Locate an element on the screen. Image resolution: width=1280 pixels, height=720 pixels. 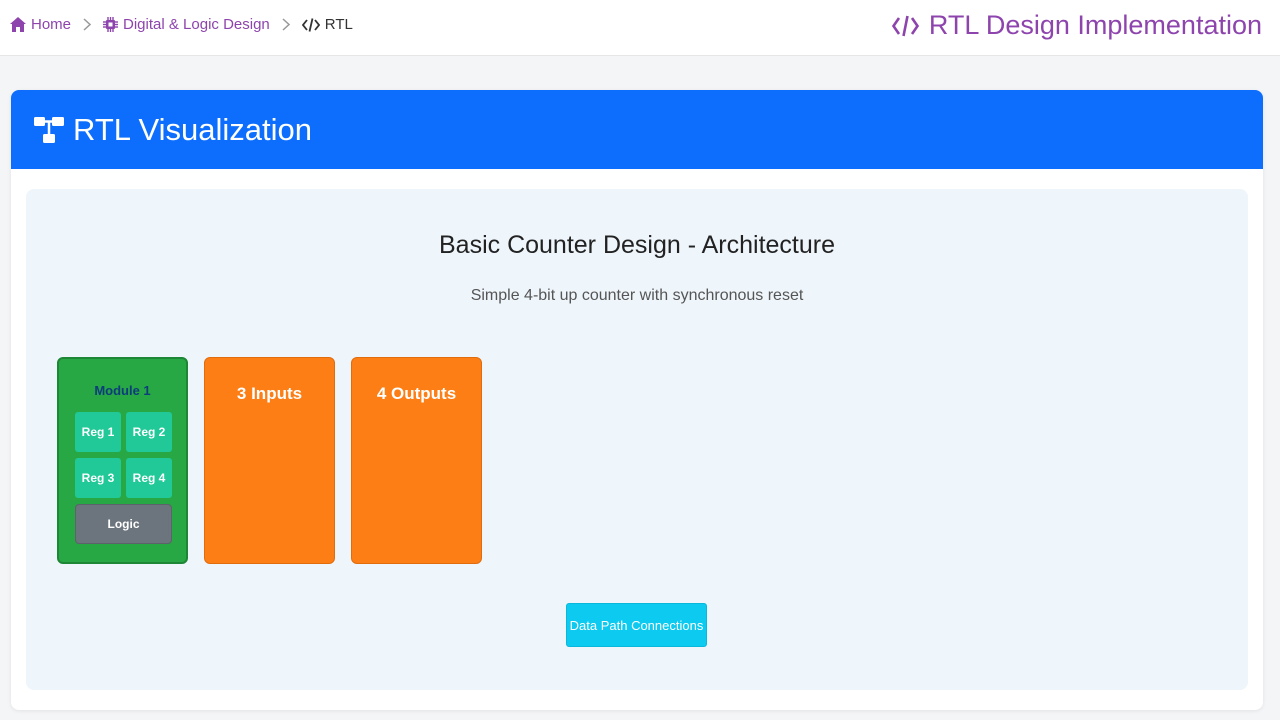
card-header-title: RTL Visualization is located at coordinates (192, 129).